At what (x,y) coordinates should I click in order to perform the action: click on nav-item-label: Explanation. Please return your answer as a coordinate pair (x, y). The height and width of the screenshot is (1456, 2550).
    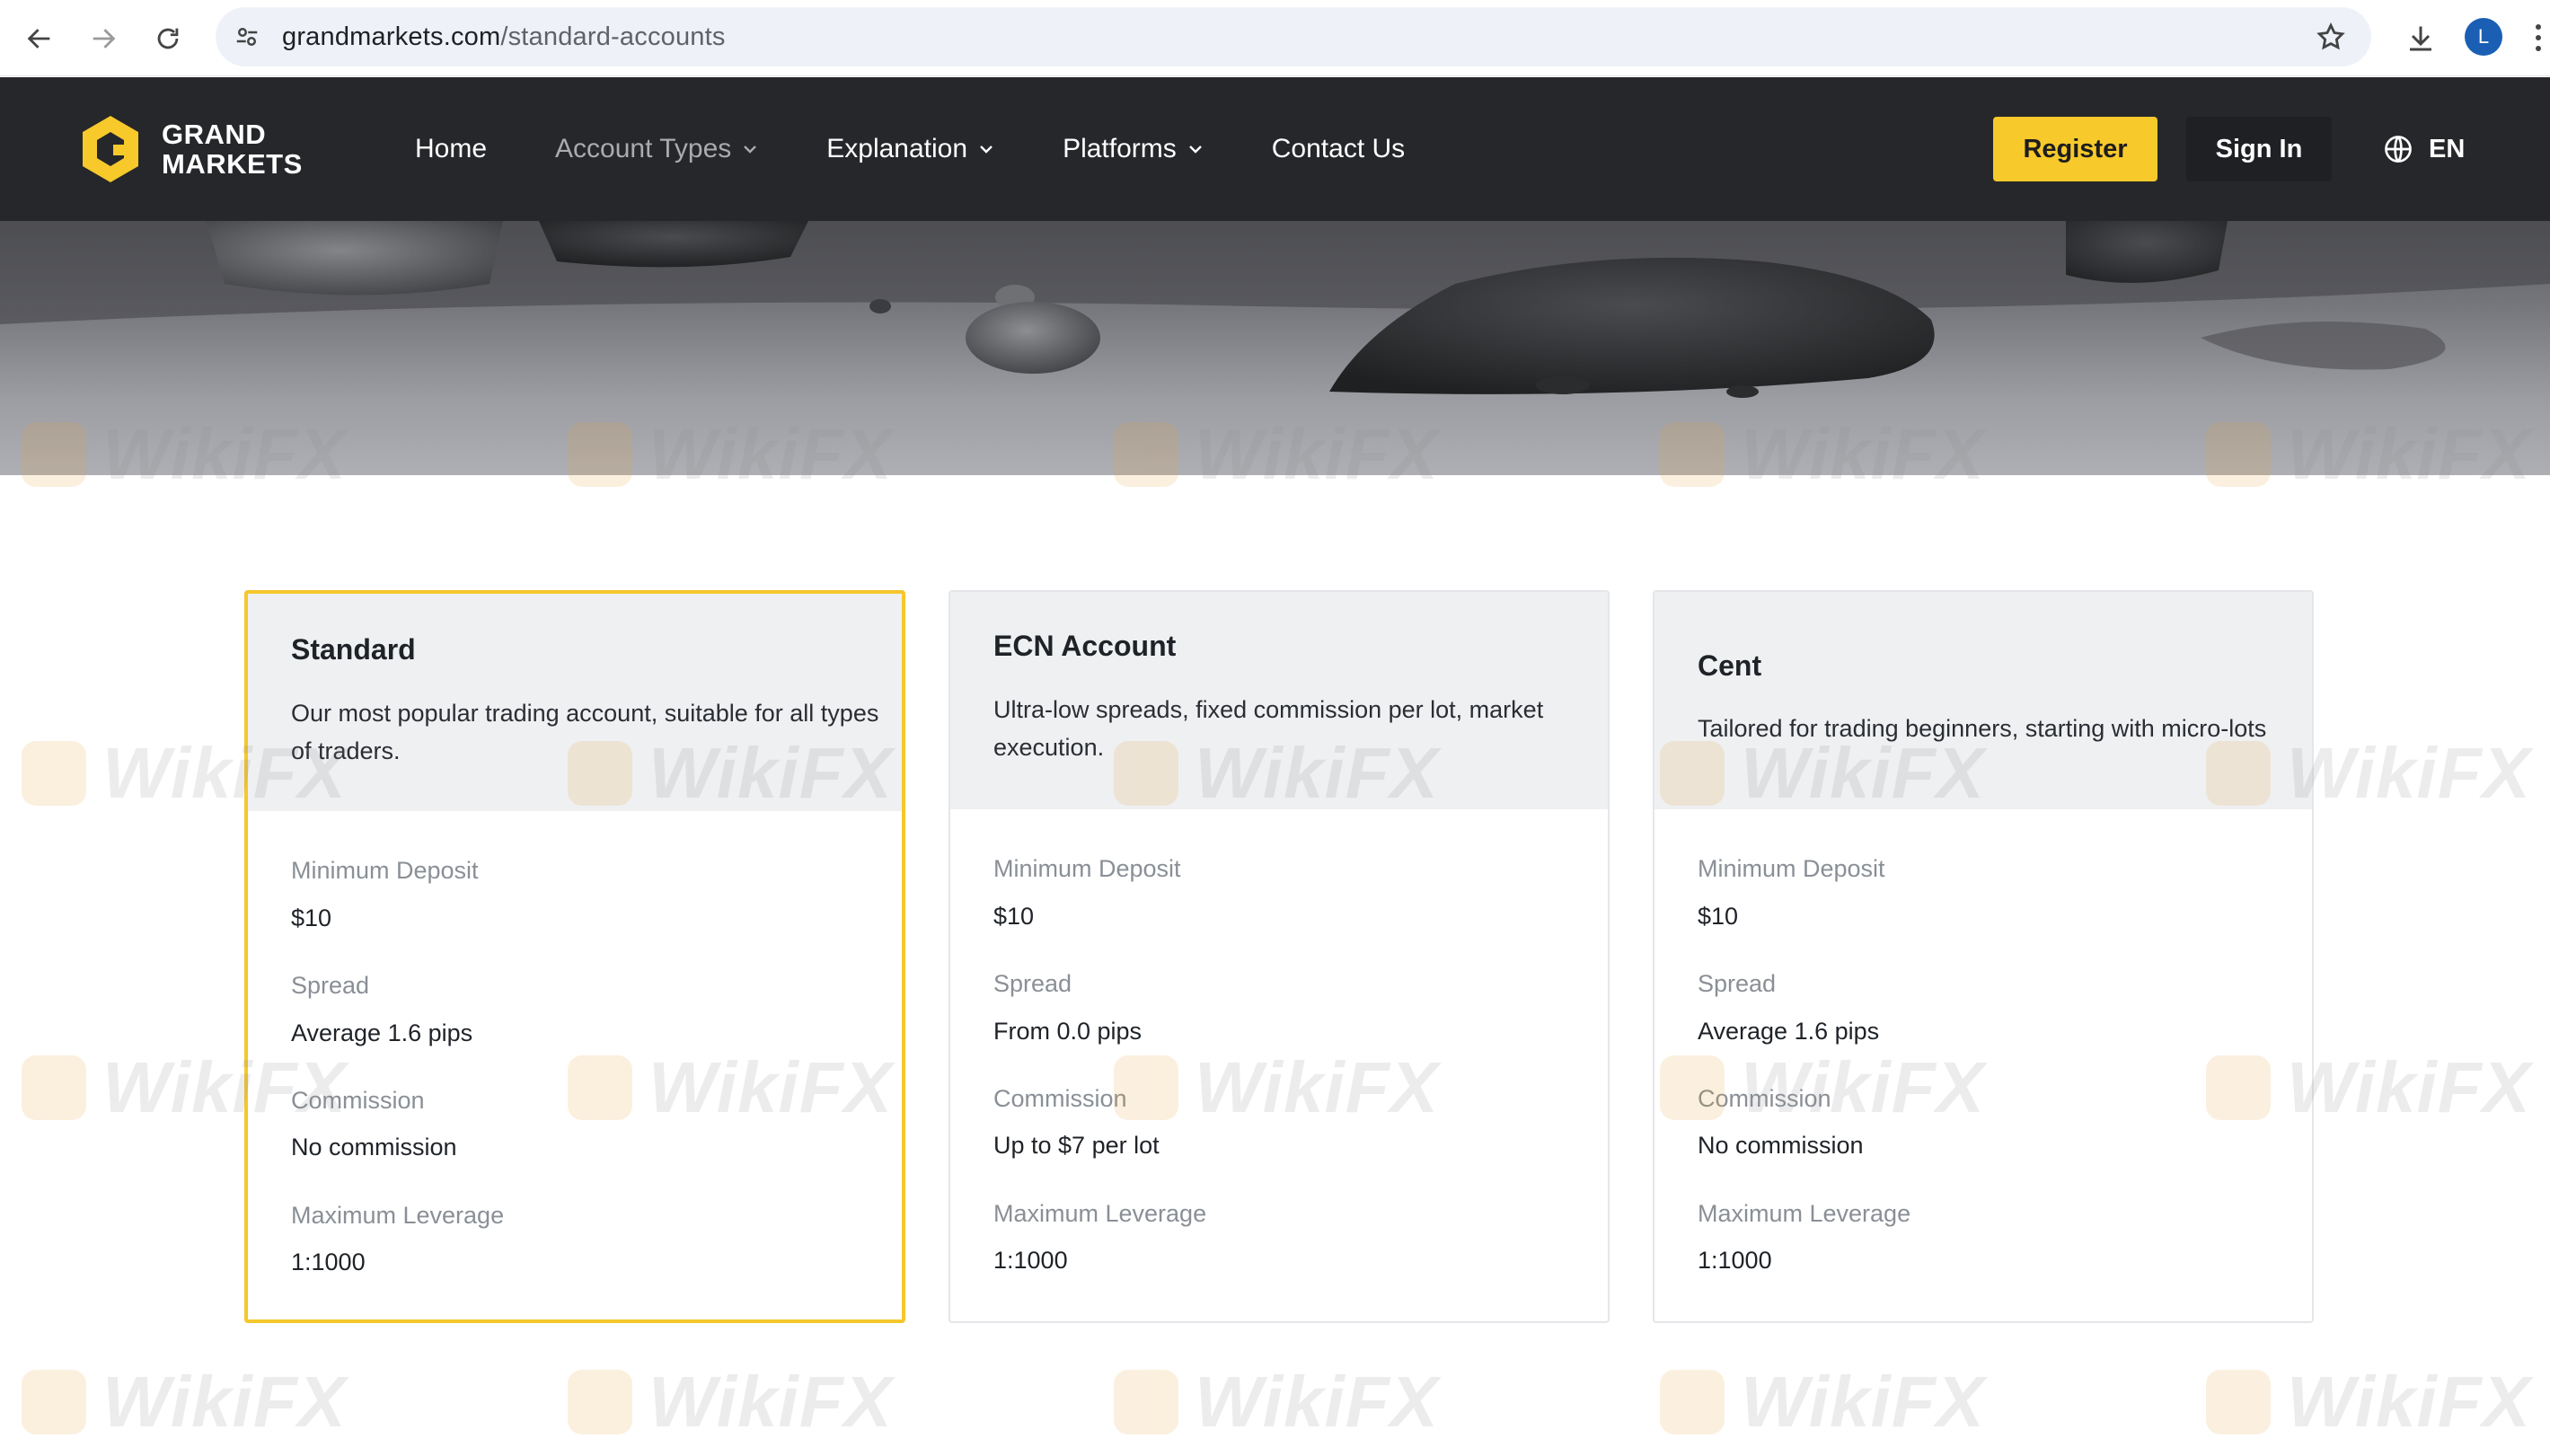
    Looking at the image, I should click on (897, 148).